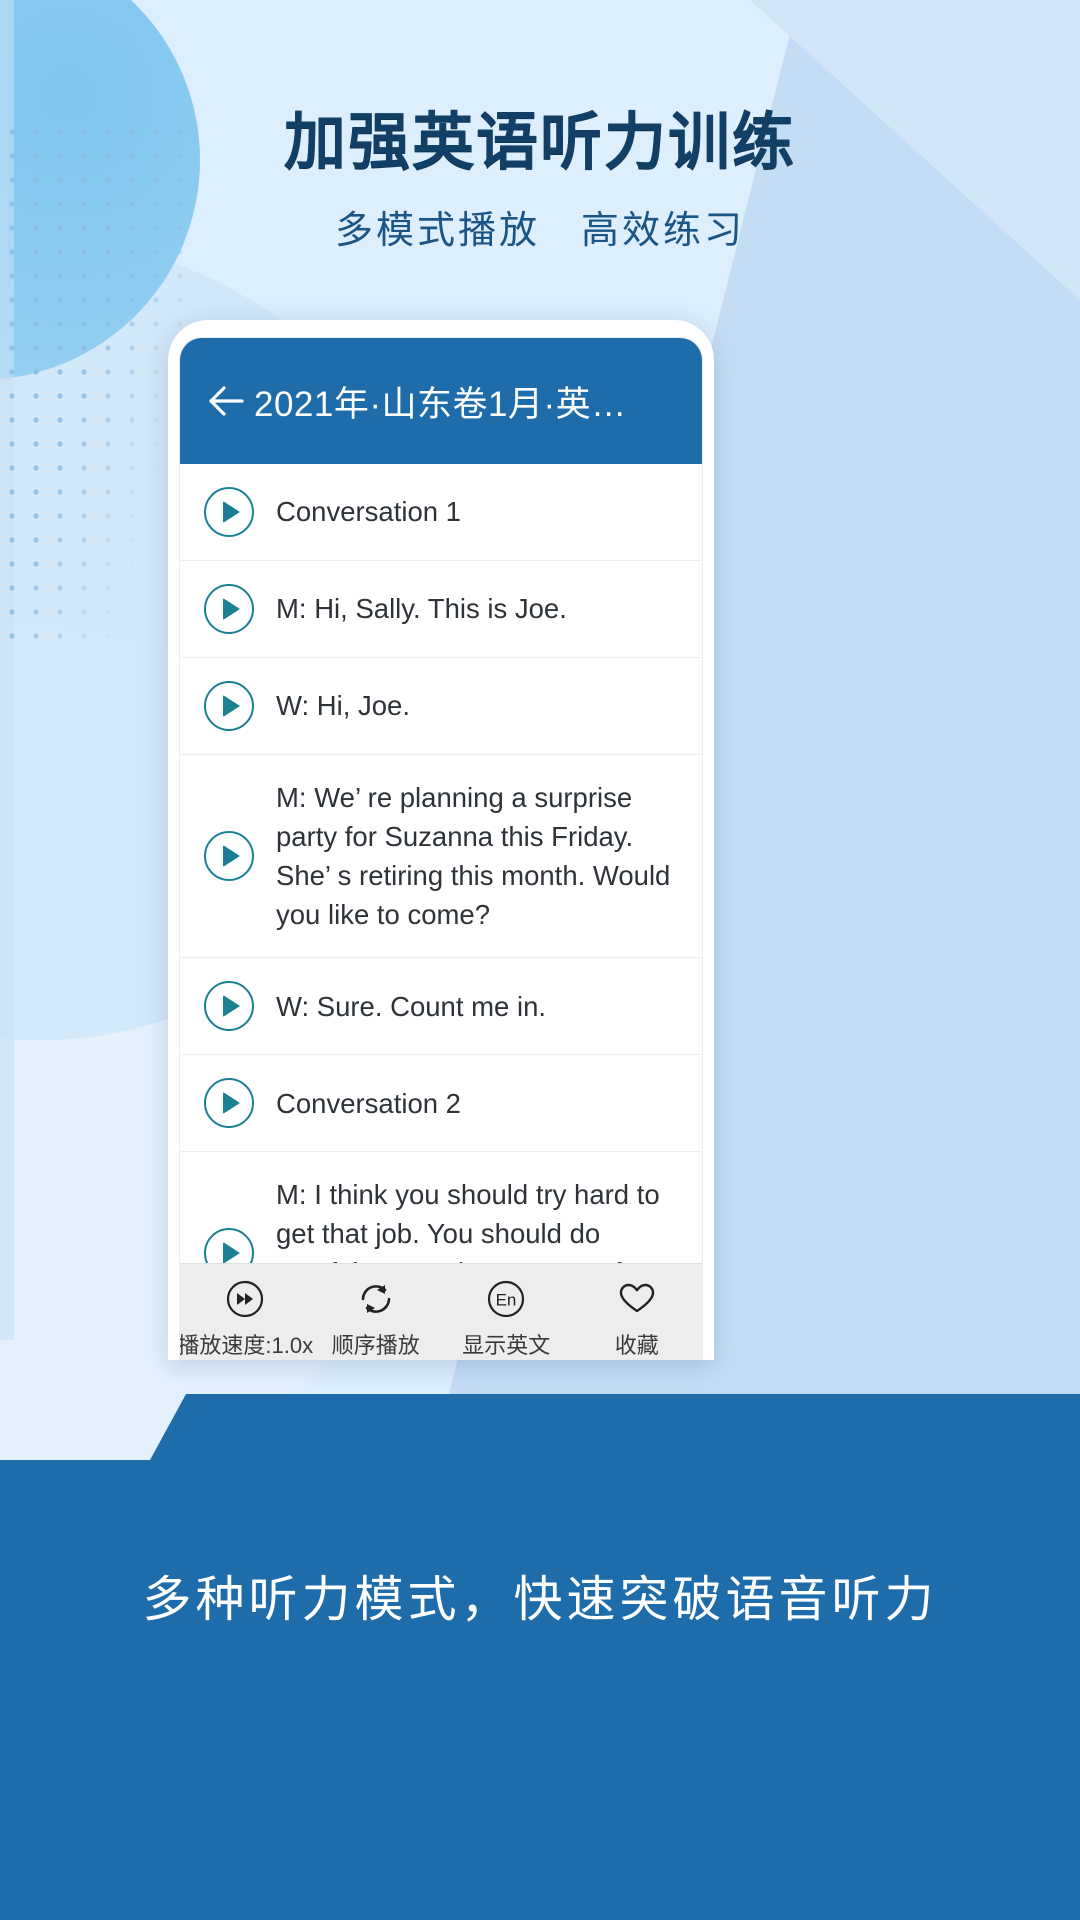  I want to click on list-item-text: M: Hi, Sally. This is Joe., so click(421, 609).